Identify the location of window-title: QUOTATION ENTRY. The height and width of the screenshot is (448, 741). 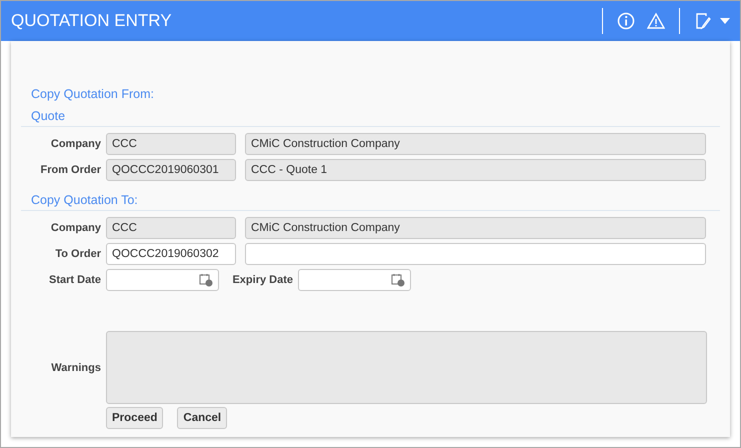
(92, 21).